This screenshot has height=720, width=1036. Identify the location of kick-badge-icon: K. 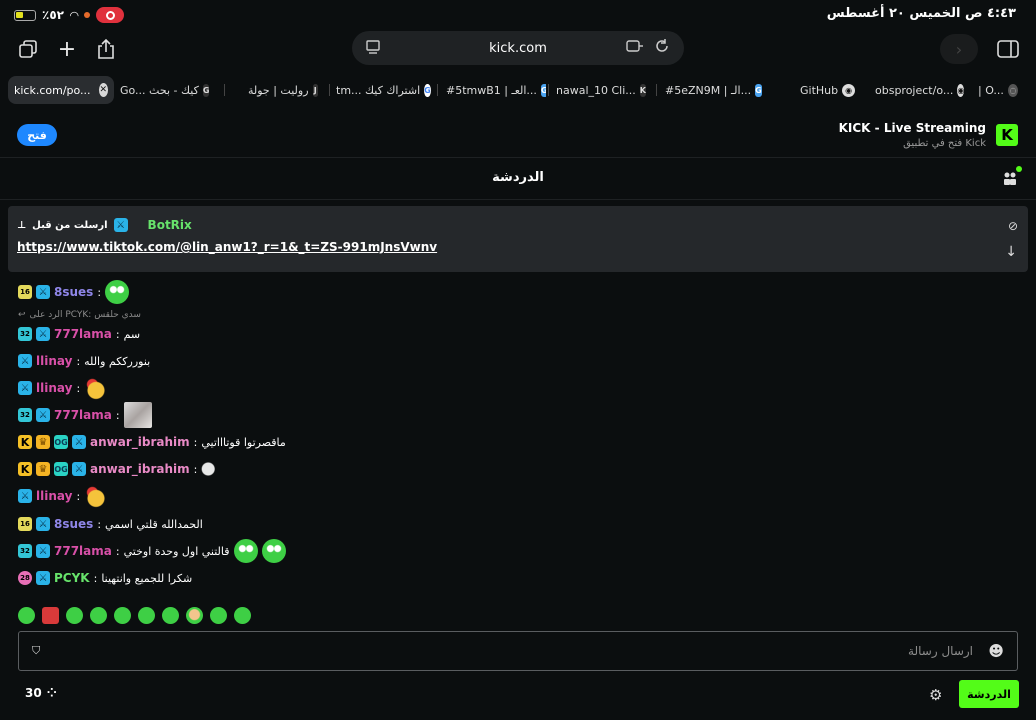
(25, 442).